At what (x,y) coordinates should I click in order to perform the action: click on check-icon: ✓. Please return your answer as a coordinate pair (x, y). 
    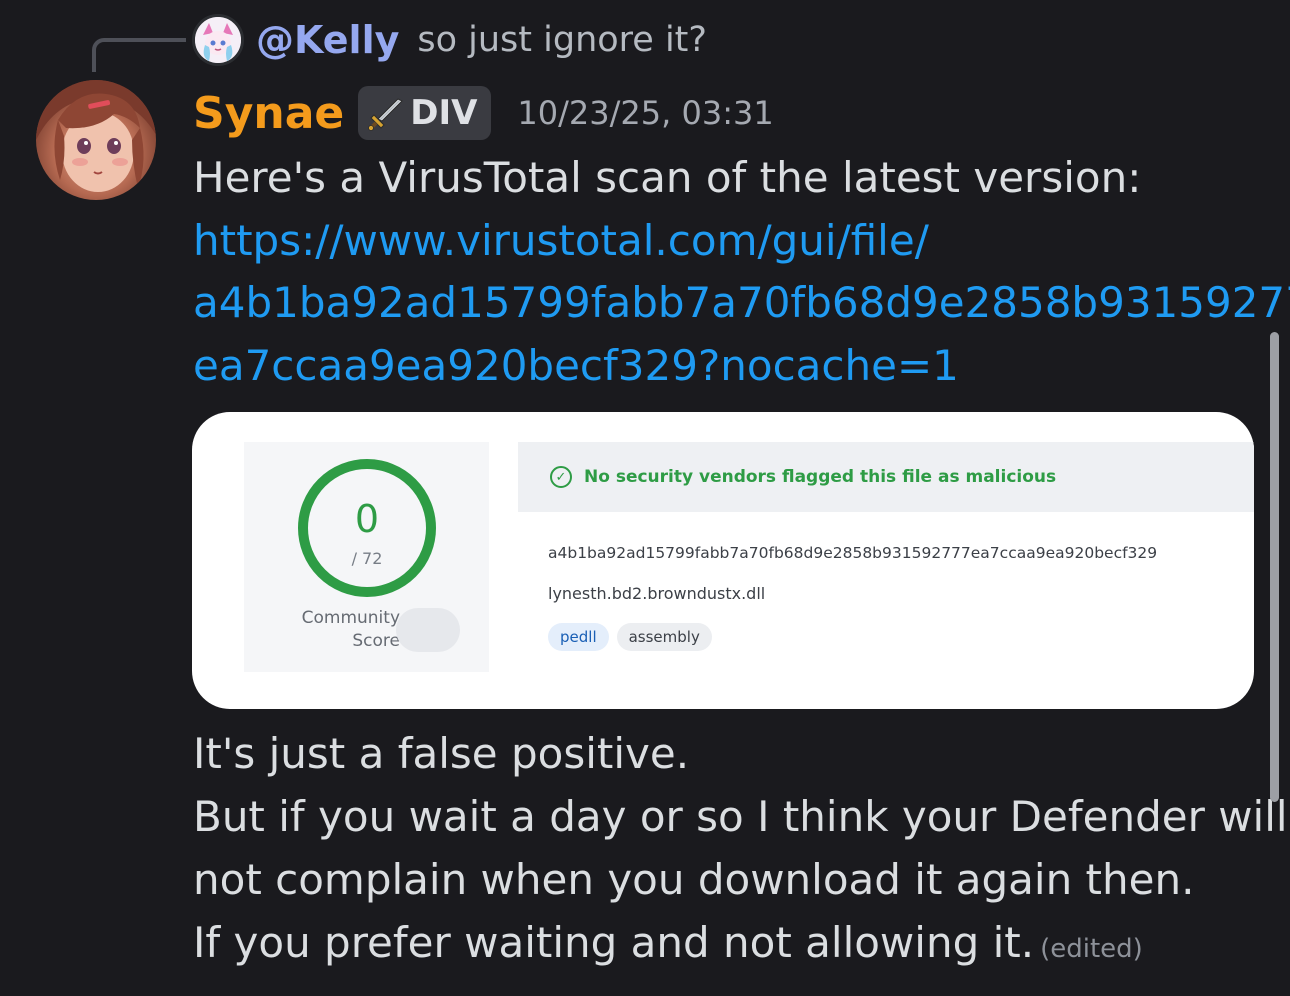
    Looking at the image, I should click on (561, 477).